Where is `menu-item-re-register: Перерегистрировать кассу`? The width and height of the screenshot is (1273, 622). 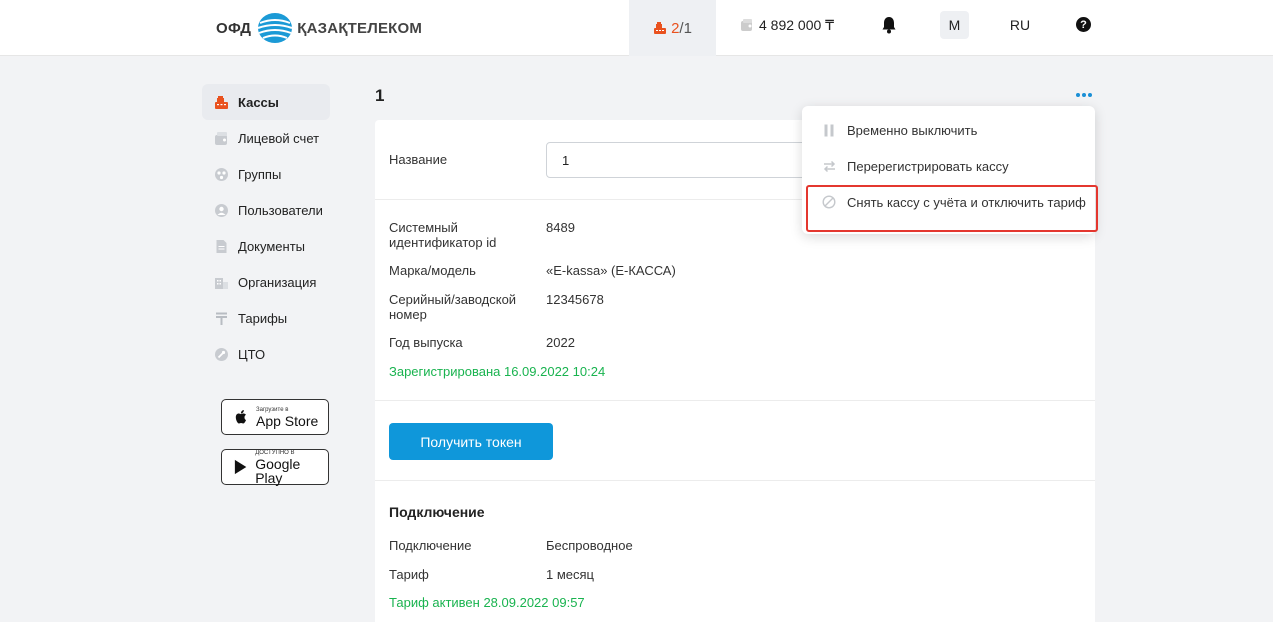
menu-item-re-register: Перерегистрировать кассу is located at coordinates (915, 166).